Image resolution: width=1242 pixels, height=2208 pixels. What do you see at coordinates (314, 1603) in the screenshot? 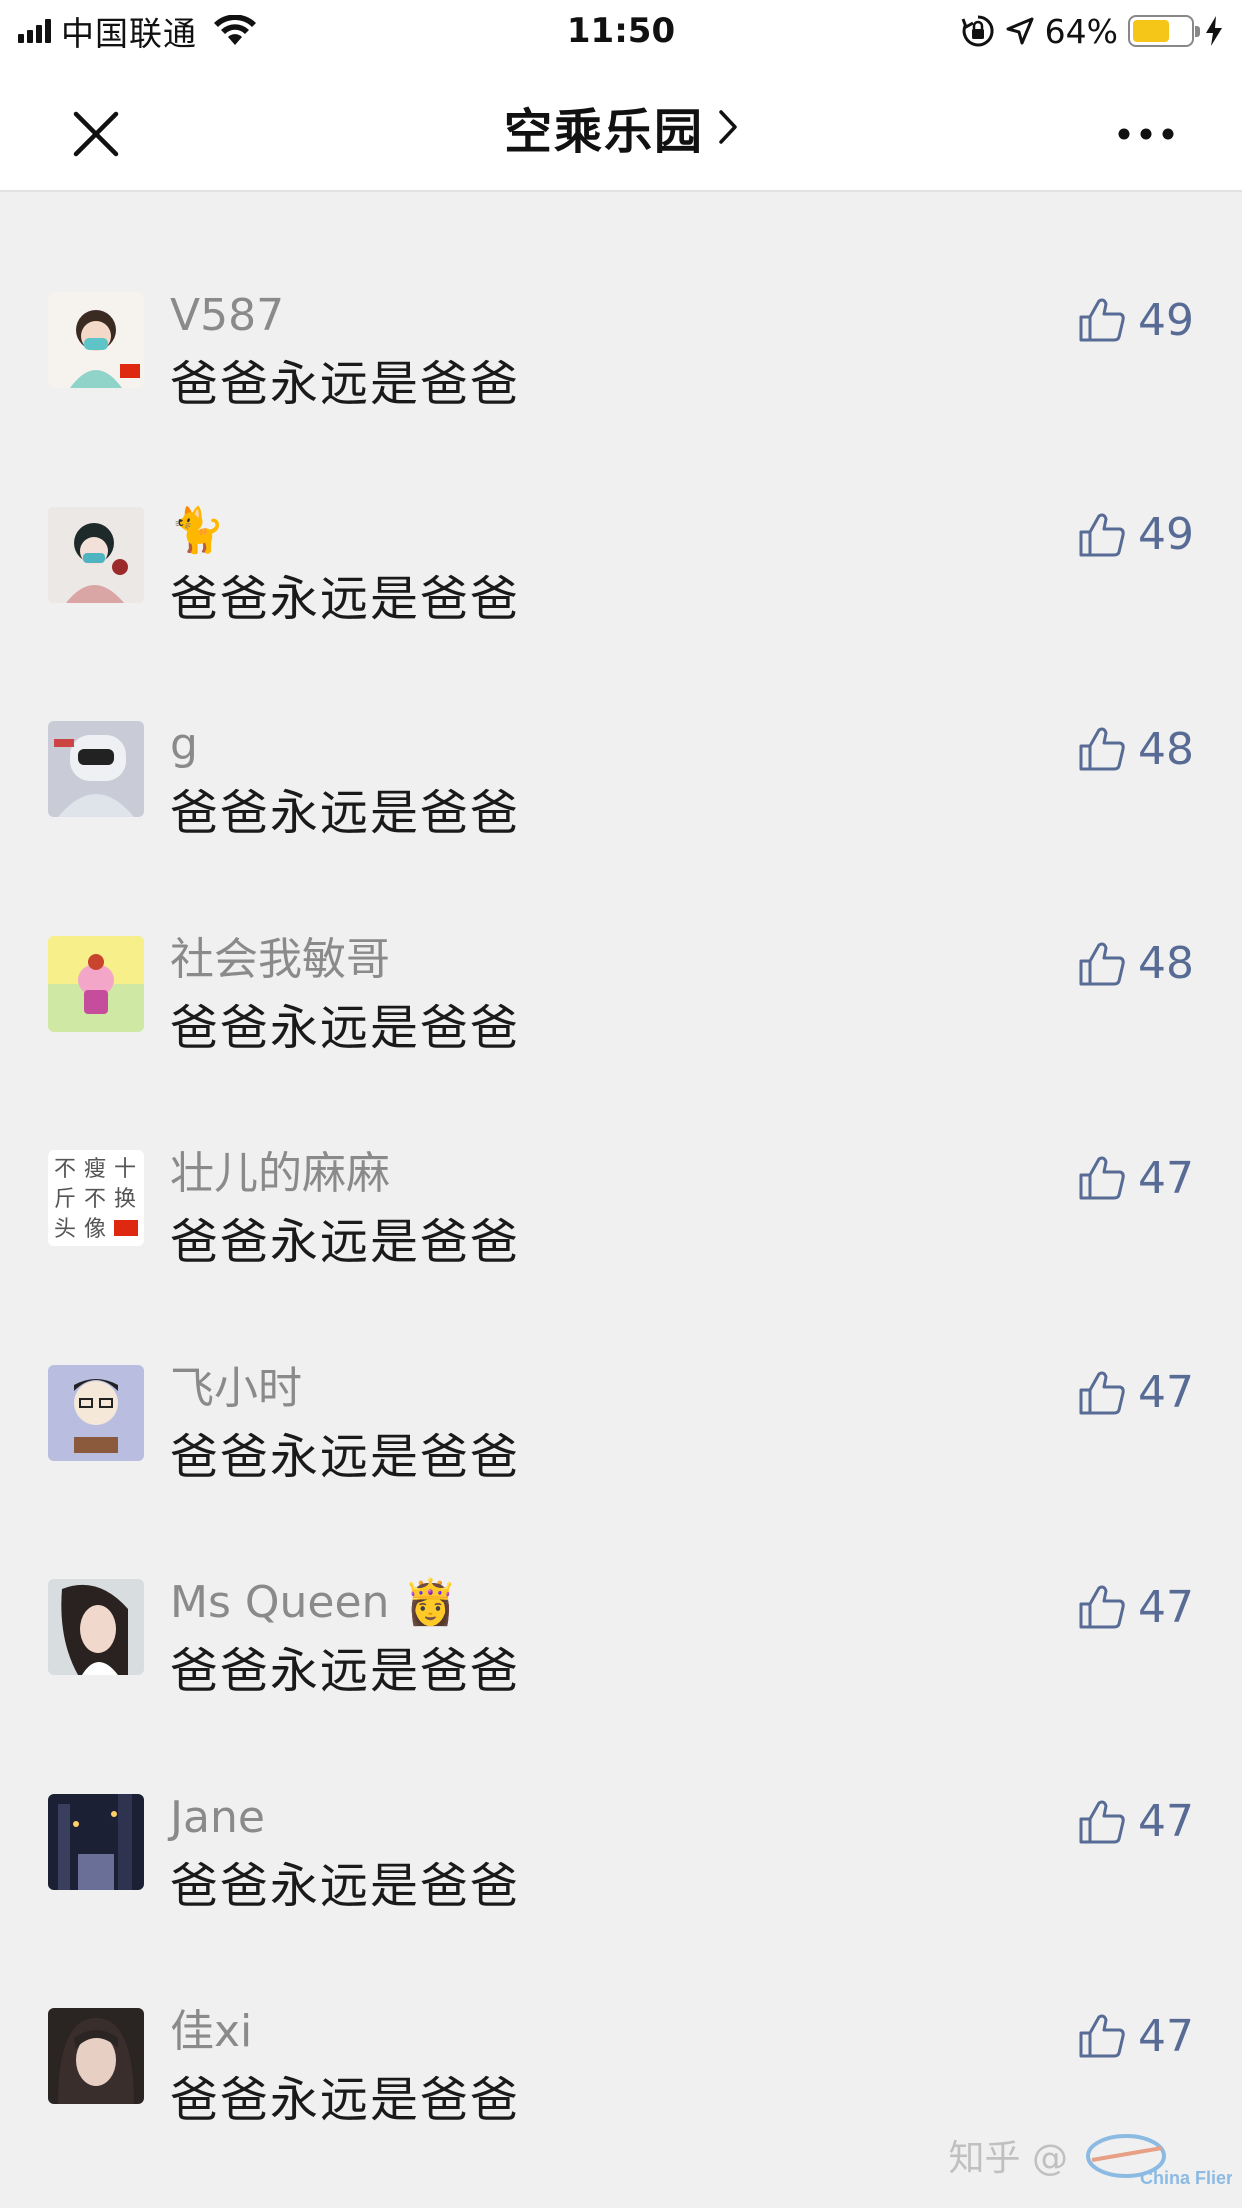
I see `comment-username: Ms Queen 👸` at bounding box center [314, 1603].